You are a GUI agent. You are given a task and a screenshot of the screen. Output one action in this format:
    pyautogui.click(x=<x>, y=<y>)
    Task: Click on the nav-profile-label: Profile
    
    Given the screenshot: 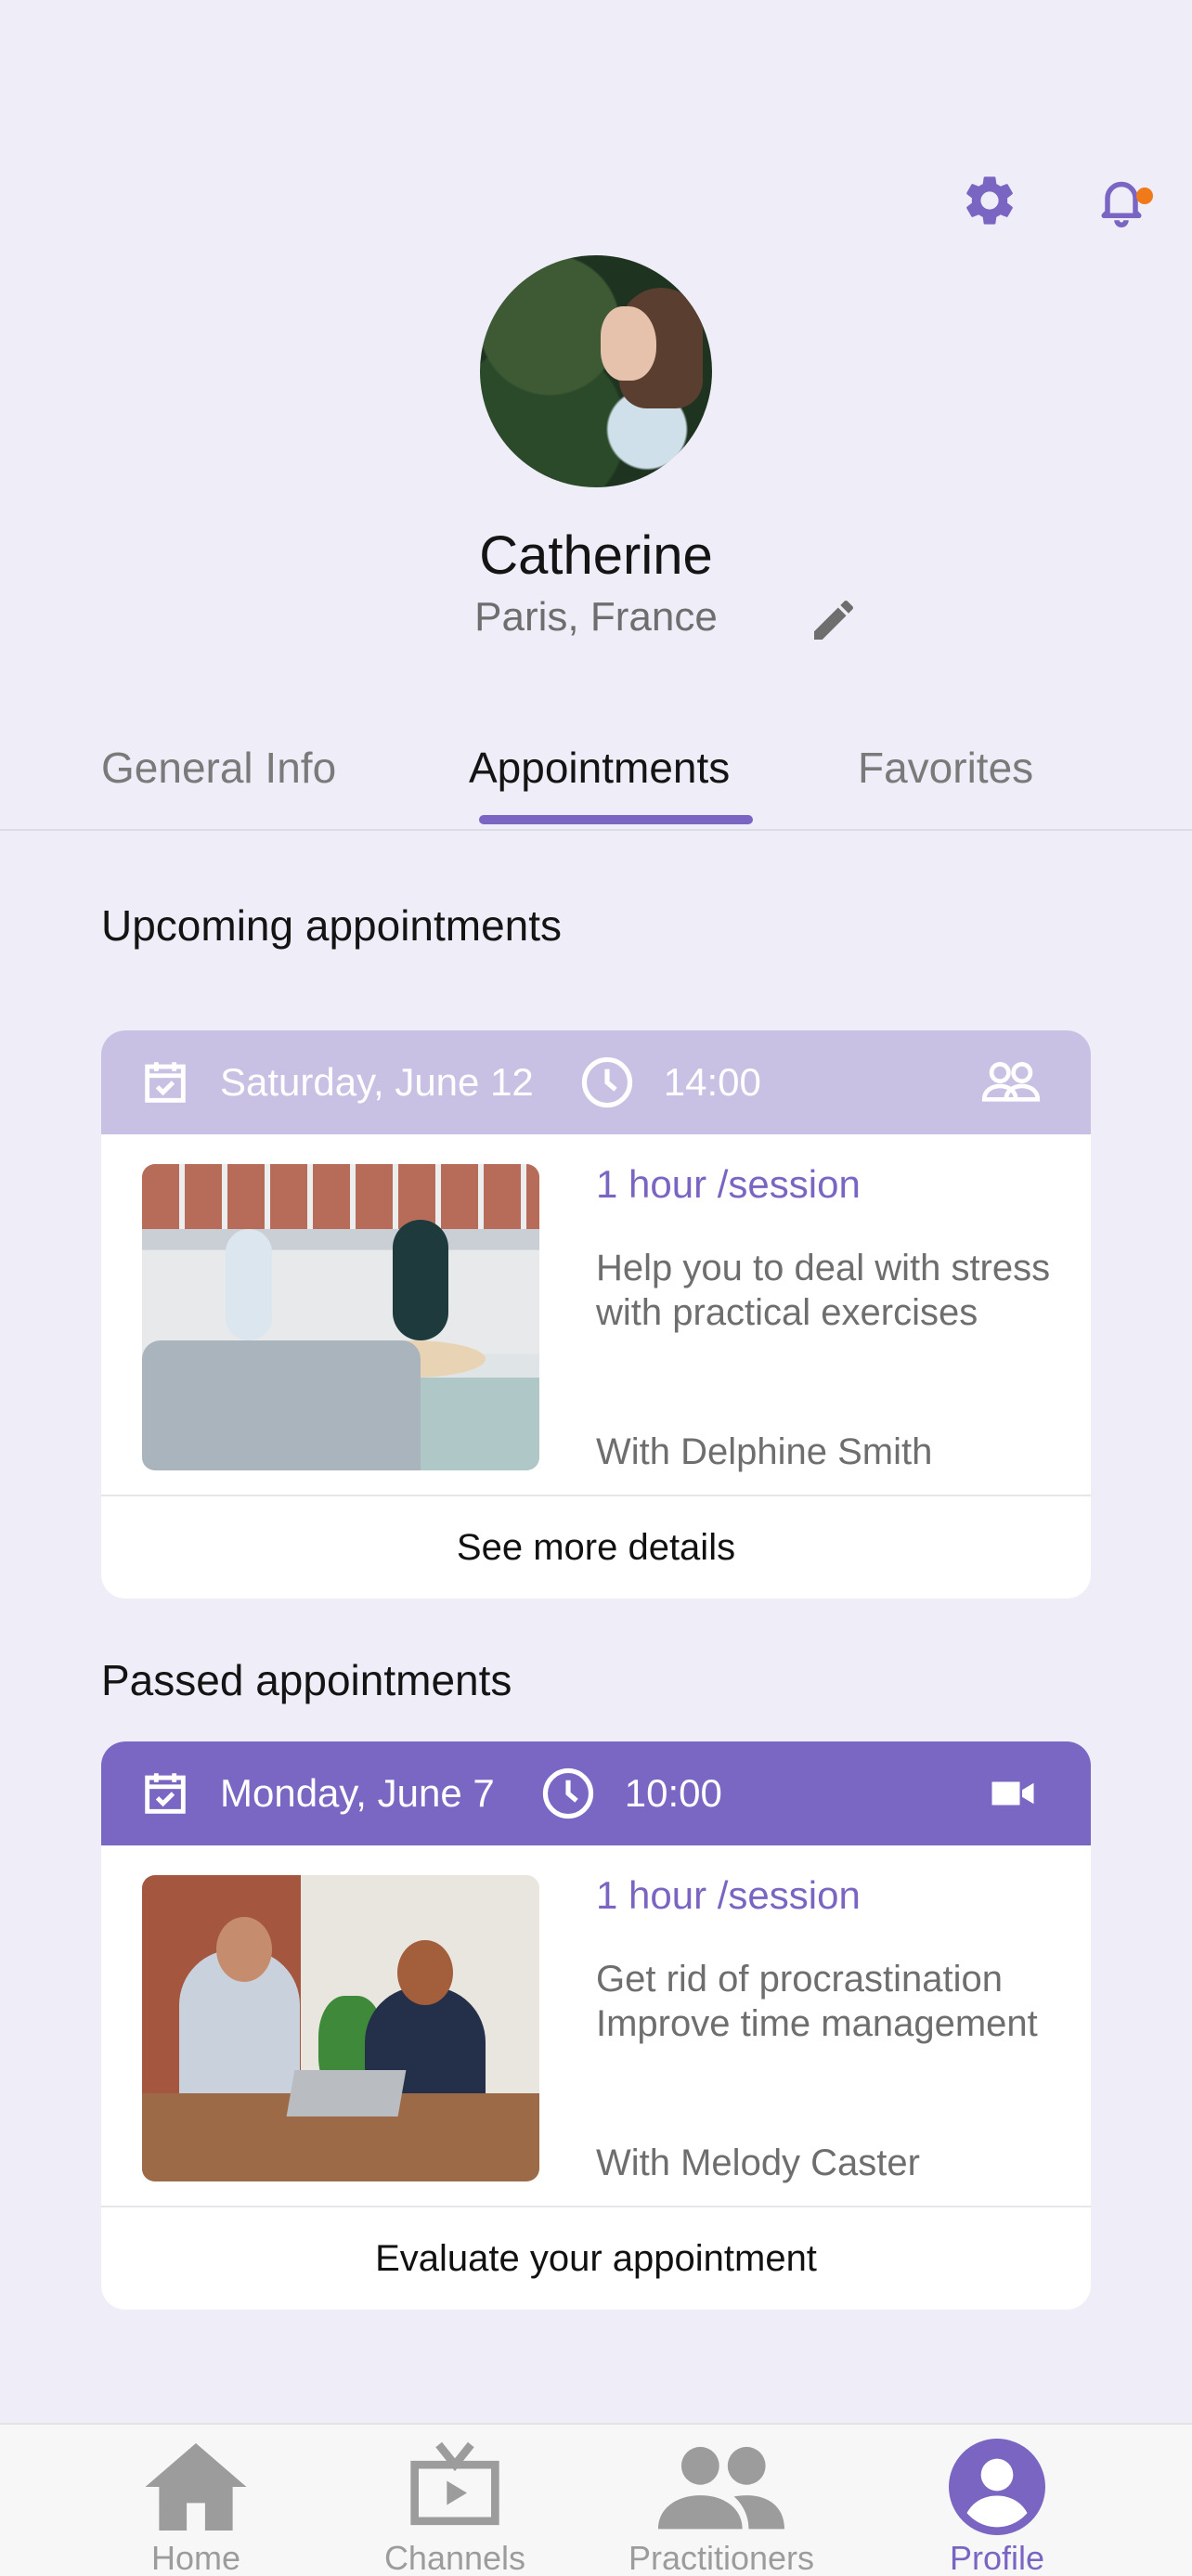 What is the action you would take?
    pyautogui.click(x=997, y=2557)
    